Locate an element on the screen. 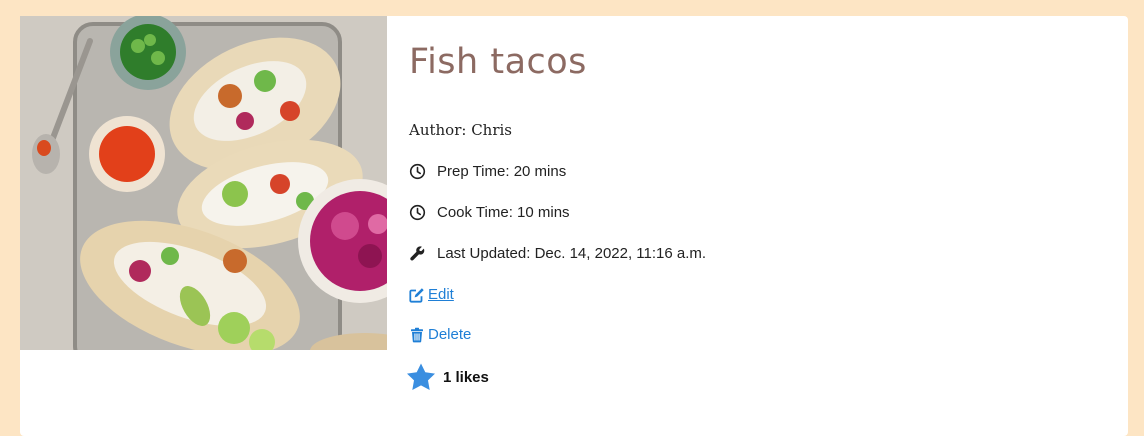 The height and width of the screenshot is (436, 1144). last-updated-label: Last Updated: Dec. 14, 2022, 11:16 a.m. is located at coordinates (572, 253).